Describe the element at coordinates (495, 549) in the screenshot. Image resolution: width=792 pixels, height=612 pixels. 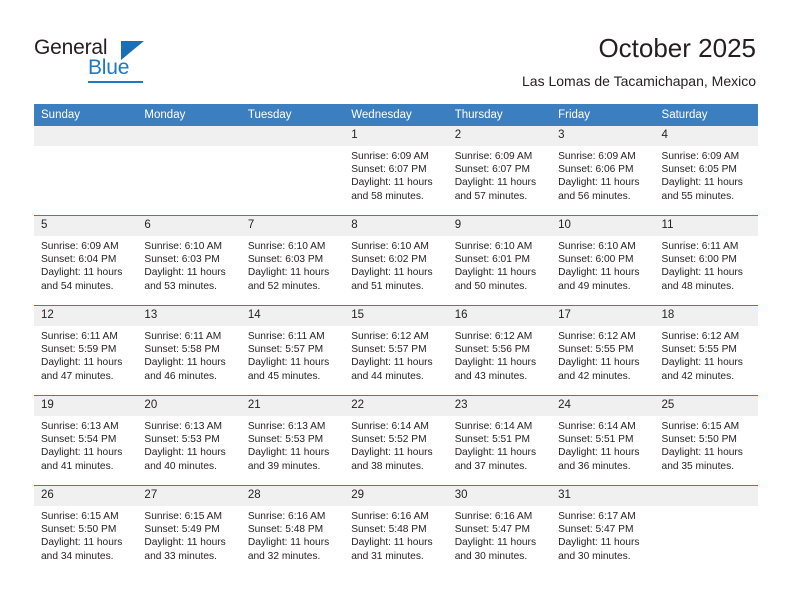
I see `daylight-text: Daylight: 11 hours and 30 minutes.` at that location.